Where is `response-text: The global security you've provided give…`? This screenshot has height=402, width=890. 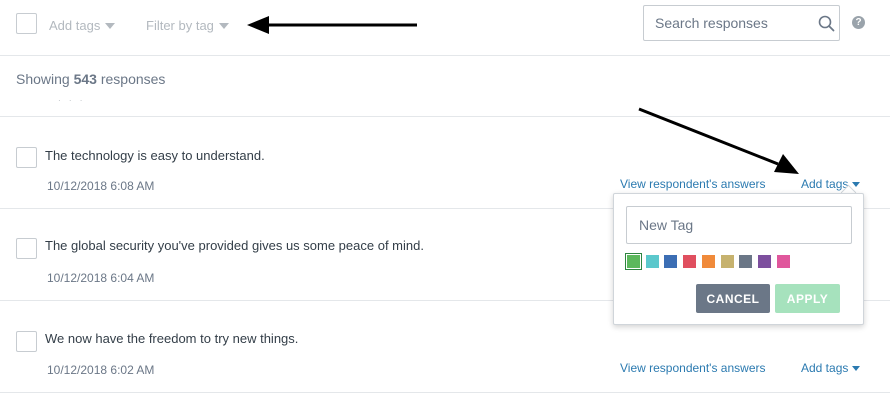
response-text: The global security you've provided give… is located at coordinates (234, 245).